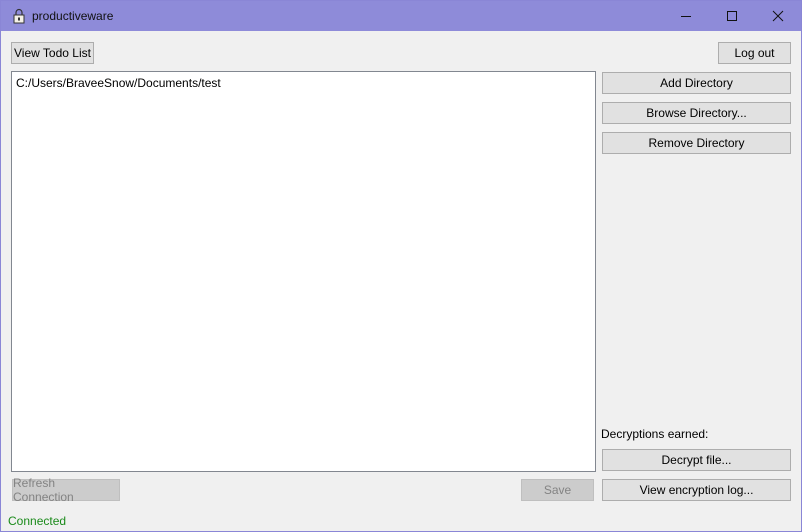 The height and width of the screenshot is (532, 802). I want to click on title-bar: productiveware, so click(401, 16).